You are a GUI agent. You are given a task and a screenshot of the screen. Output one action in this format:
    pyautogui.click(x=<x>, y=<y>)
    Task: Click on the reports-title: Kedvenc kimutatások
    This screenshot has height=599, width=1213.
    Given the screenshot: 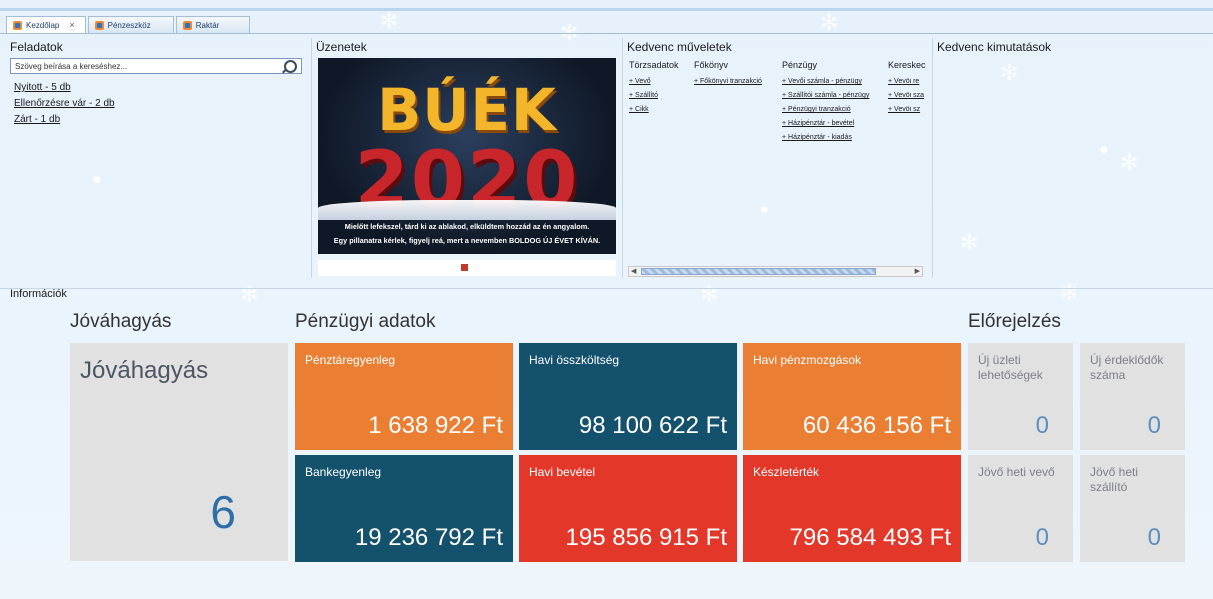 What is the action you would take?
    pyautogui.click(x=994, y=47)
    